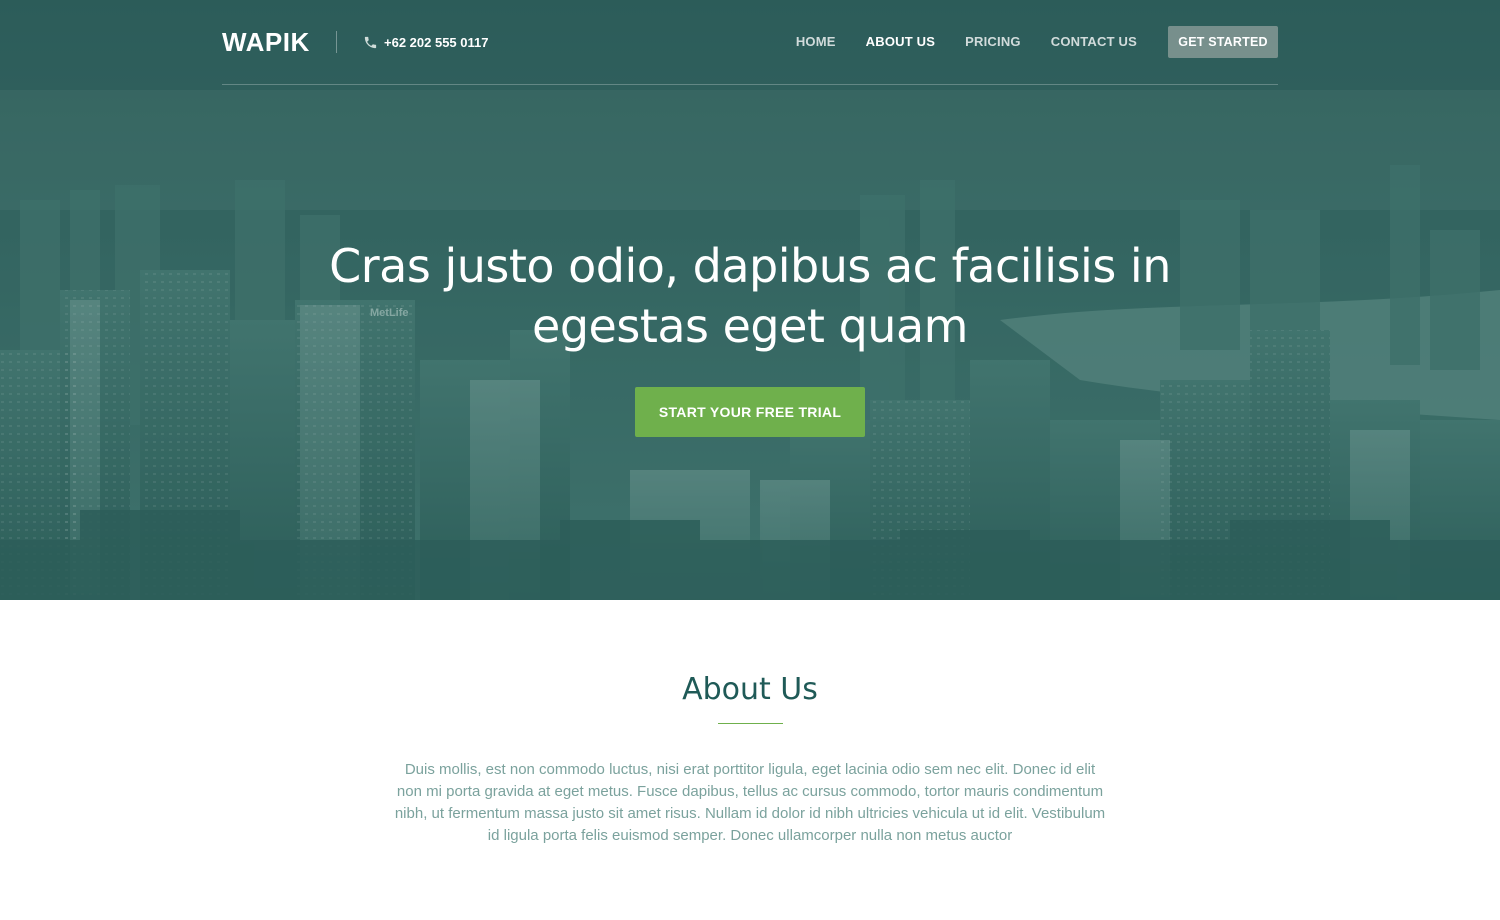  Describe the element at coordinates (436, 42) in the screenshot. I see `phone-number-text: +62 202 555 0117` at that location.